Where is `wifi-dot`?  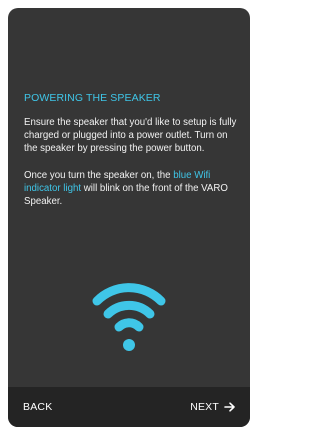 wifi-dot is located at coordinates (129, 345).